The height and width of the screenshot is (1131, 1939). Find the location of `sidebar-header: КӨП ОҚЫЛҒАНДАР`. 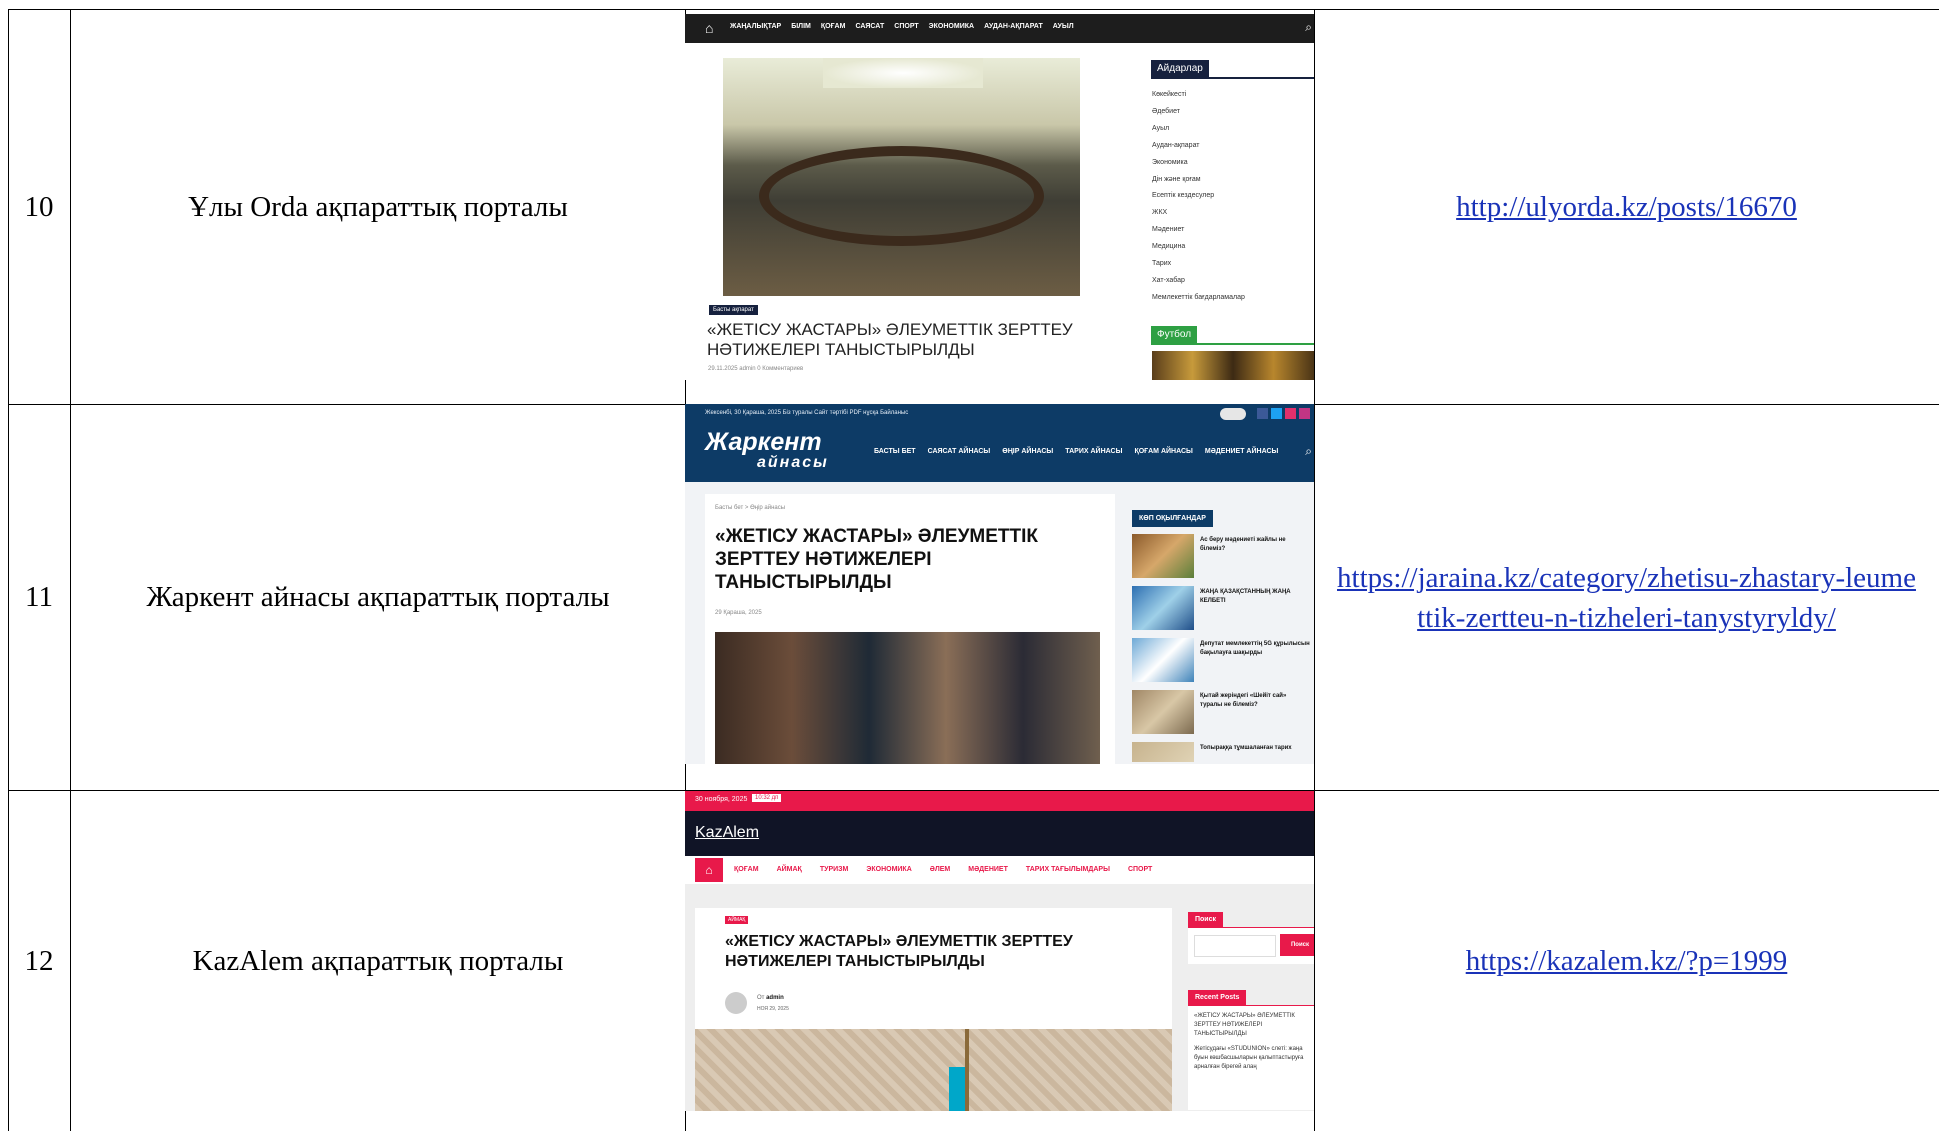

sidebar-header: КӨП ОҚЫЛҒАНДАР is located at coordinates (1172, 517).